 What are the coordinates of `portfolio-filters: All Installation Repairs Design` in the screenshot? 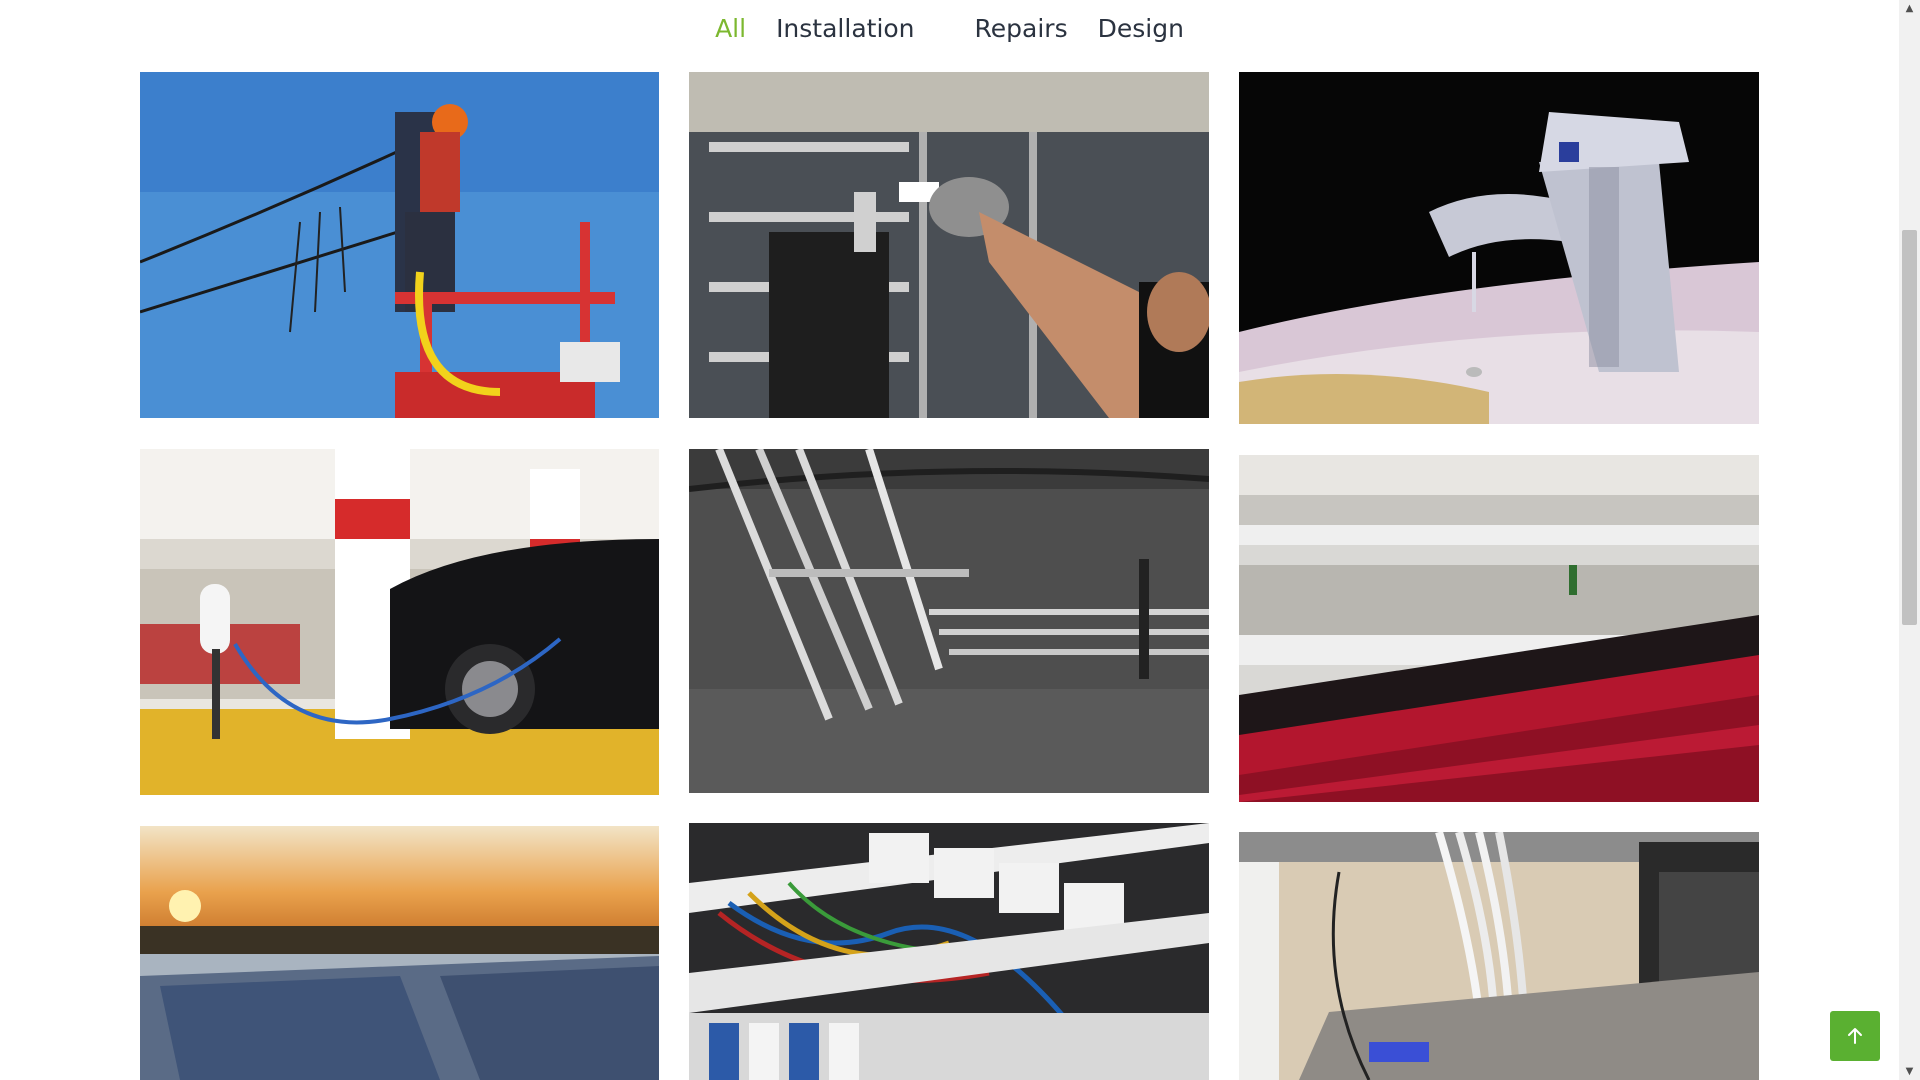 It's located at (949, 29).